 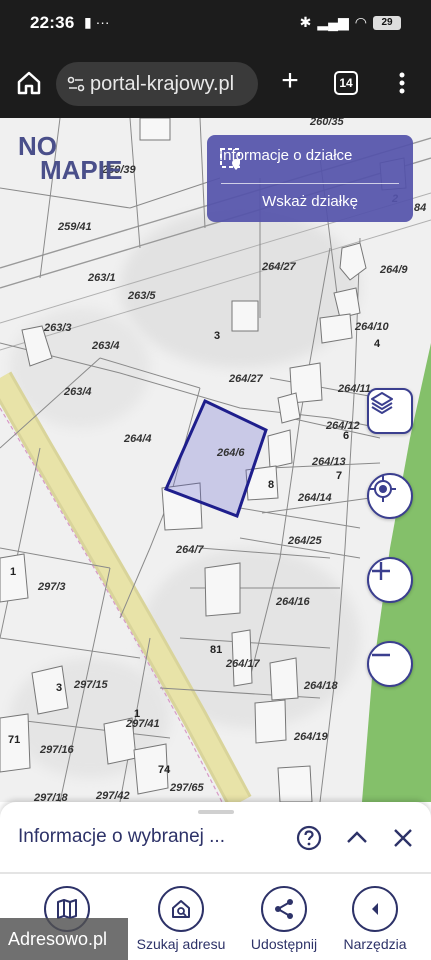 What do you see at coordinates (354, 389) in the screenshot?
I see `parcel-label: 264/11` at bounding box center [354, 389].